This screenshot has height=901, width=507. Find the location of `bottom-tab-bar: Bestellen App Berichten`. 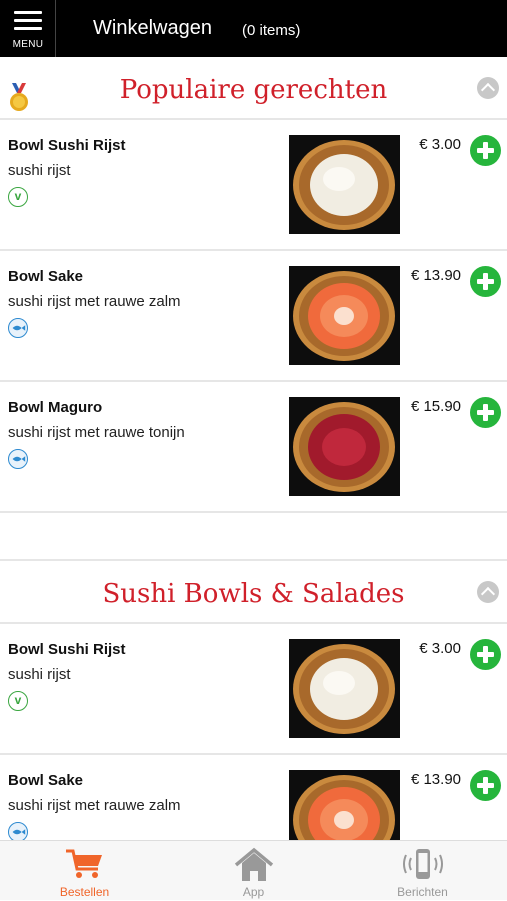

bottom-tab-bar: Bestellen App Berichten is located at coordinates (253, 870).